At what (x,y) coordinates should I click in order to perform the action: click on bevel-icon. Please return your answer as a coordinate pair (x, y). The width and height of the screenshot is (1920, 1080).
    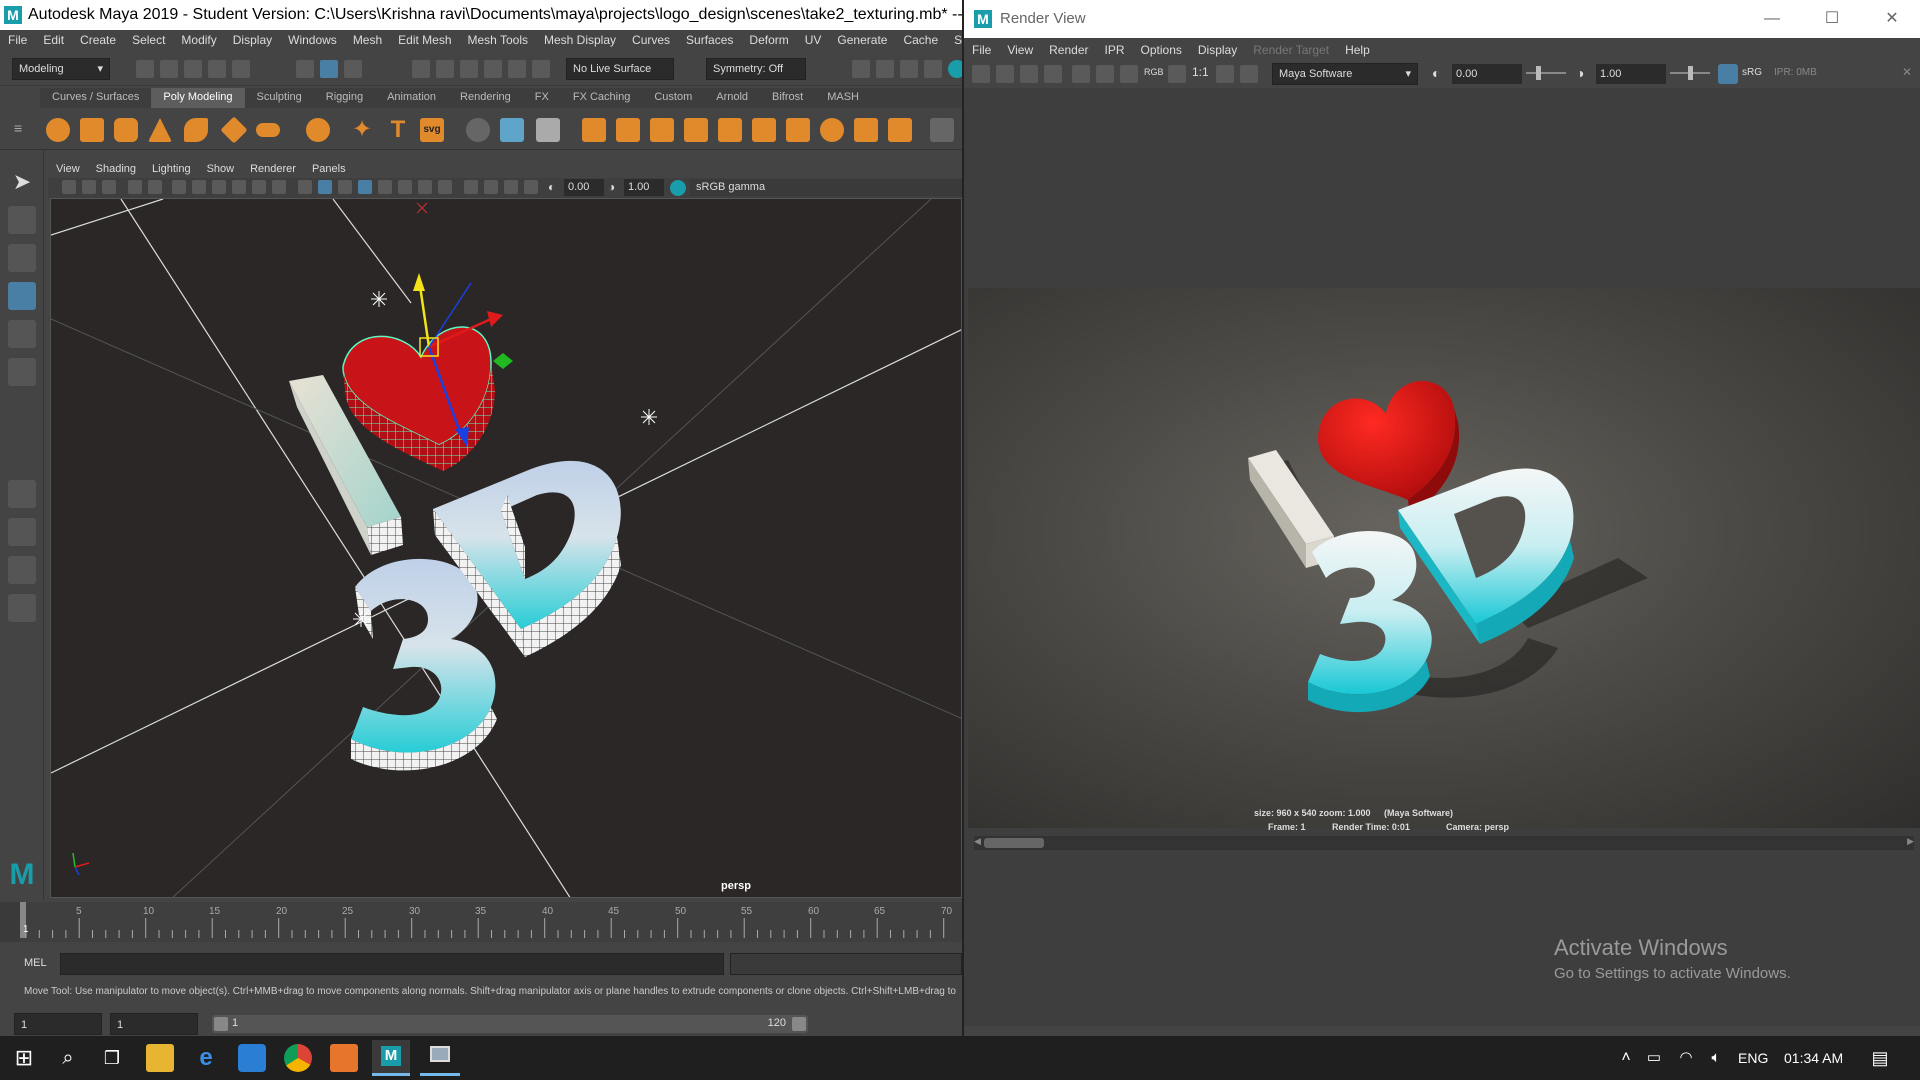
    Looking at the image, I should click on (764, 130).